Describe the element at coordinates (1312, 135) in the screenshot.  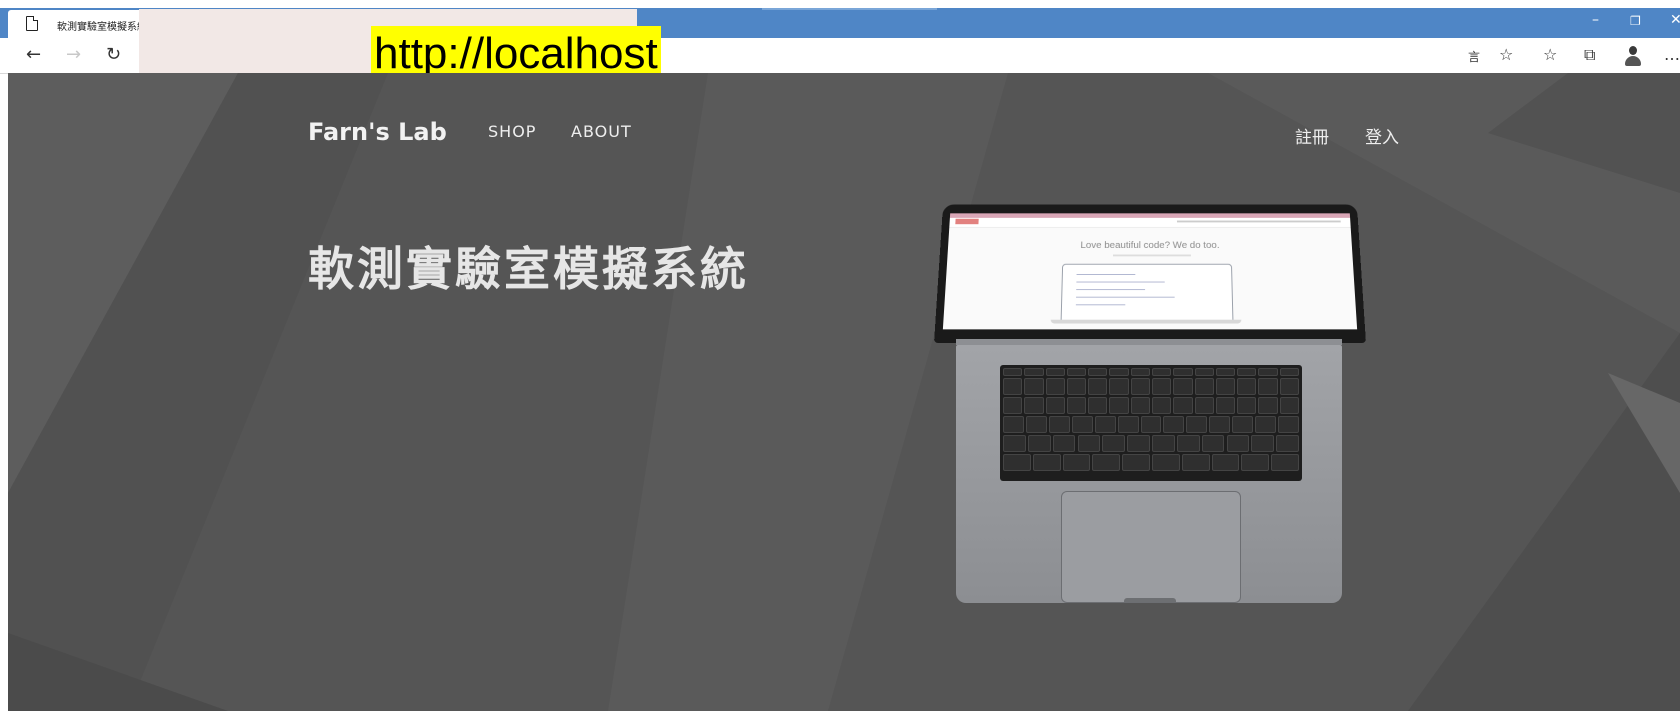
I see `nav-register: 註冊` at that location.